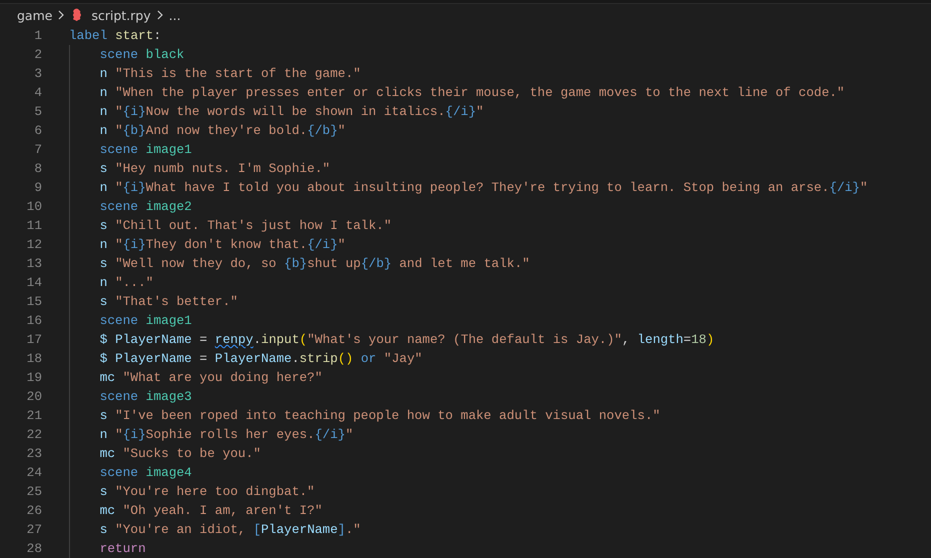  What do you see at coordinates (215, 168) in the screenshot?
I see `code-line: s "Hey numb nuts. I'm Sophie."` at bounding box center [215, 168].